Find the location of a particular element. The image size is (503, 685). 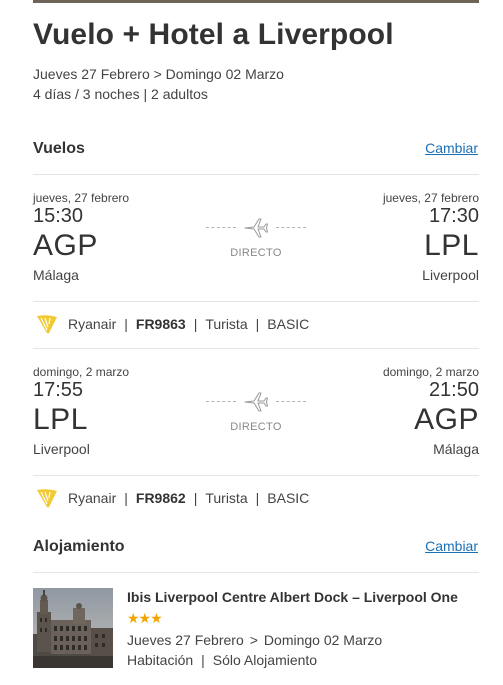

hotel-room-info: Habitación | Sólo Alojamiento is located at coordinates (222, 660).